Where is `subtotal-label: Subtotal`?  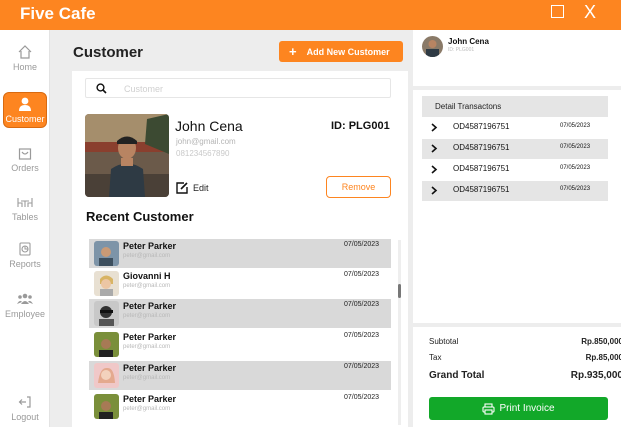
subtotal-label: Subtotal is located at coordinates (444, 341).